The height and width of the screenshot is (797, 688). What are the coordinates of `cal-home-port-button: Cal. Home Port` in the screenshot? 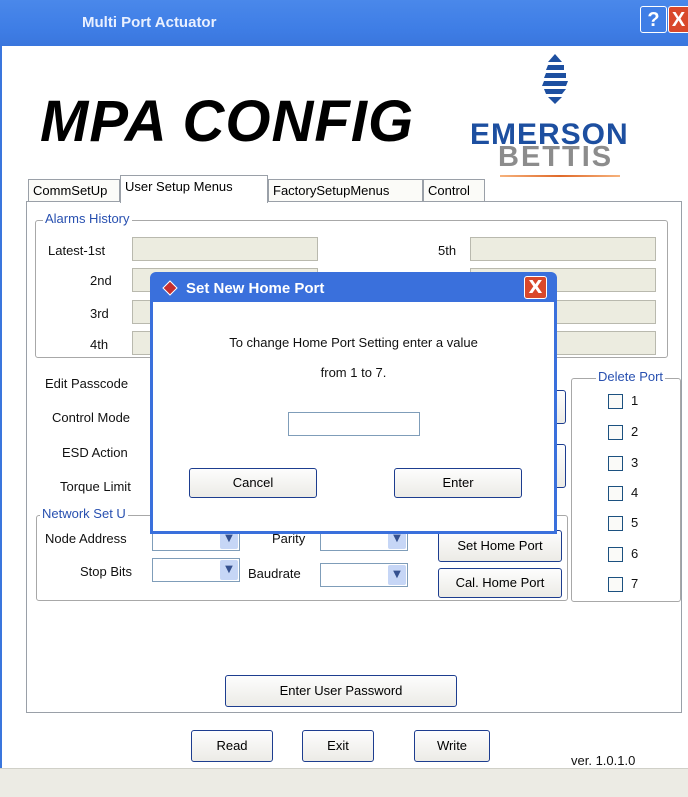 It's located at (500, 583).